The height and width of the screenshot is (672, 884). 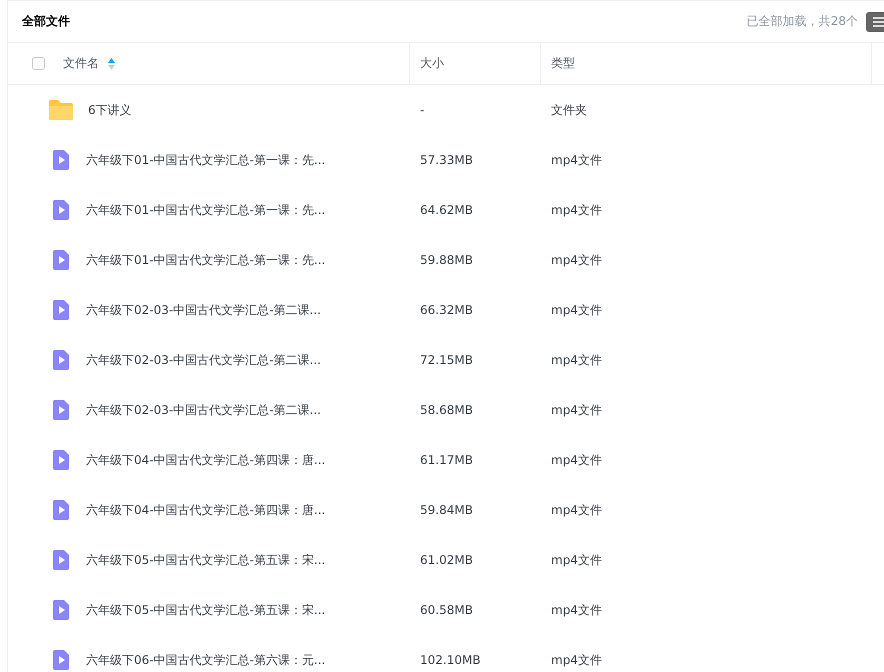 What do you see at coordinates (110, 110) in the screenshot?
I see `file-name: 6下讲义` at bounding box center [110, 110].